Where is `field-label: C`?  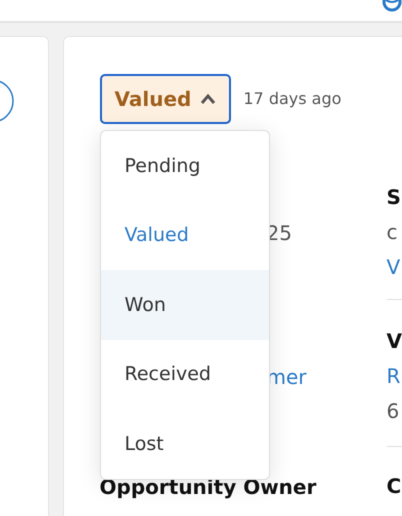
field-label: C is located at coordinates (394, 486).